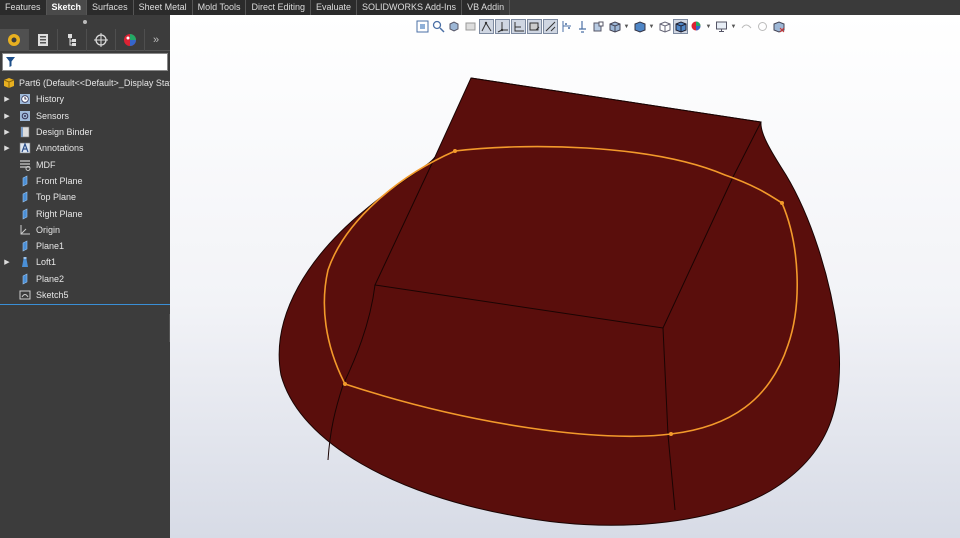  Describe the element at coordinates (50, 246) in the screenshot. I see `tree-item-label: Plane1` at that location.